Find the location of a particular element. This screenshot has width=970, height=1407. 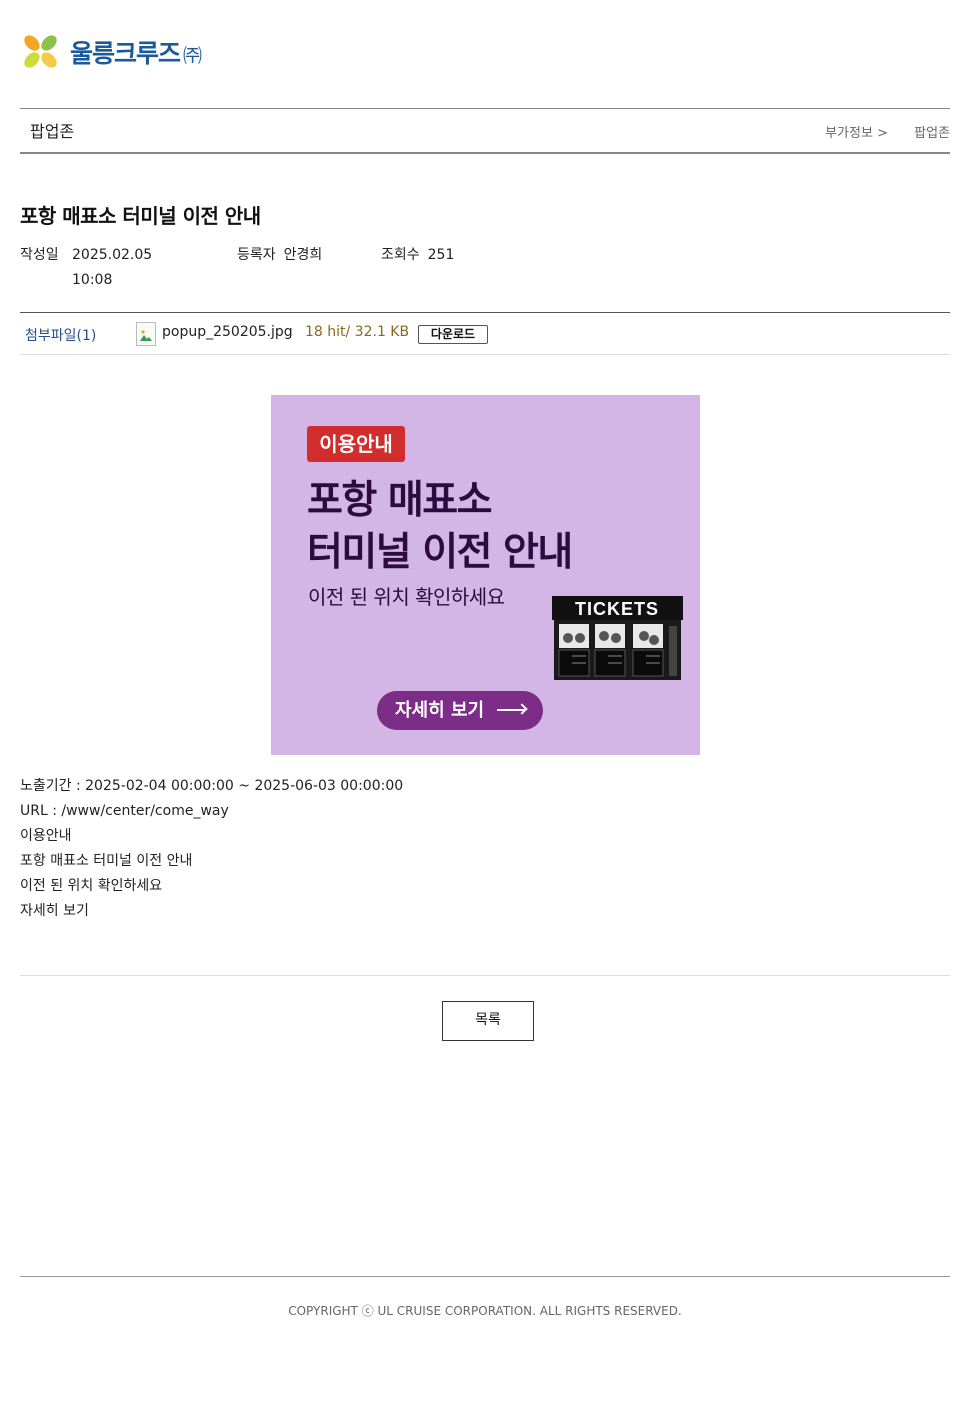

ticket-booth-illustration: TICKETS is located at coordinates (617, 638).